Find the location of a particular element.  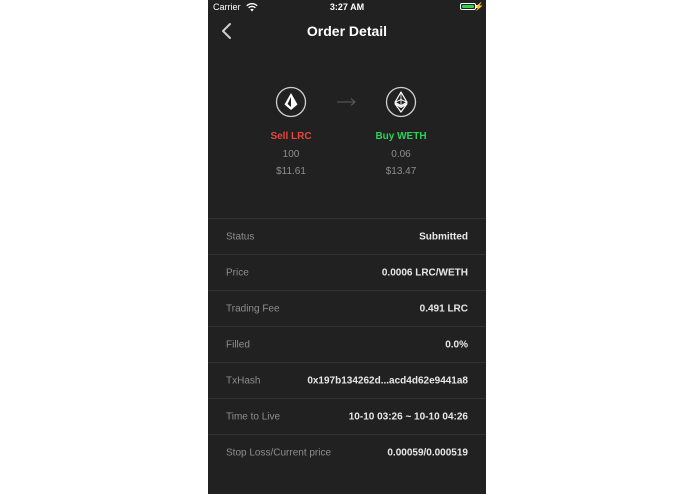

sell-value: $11.61 is located at coordinates (291, 171).